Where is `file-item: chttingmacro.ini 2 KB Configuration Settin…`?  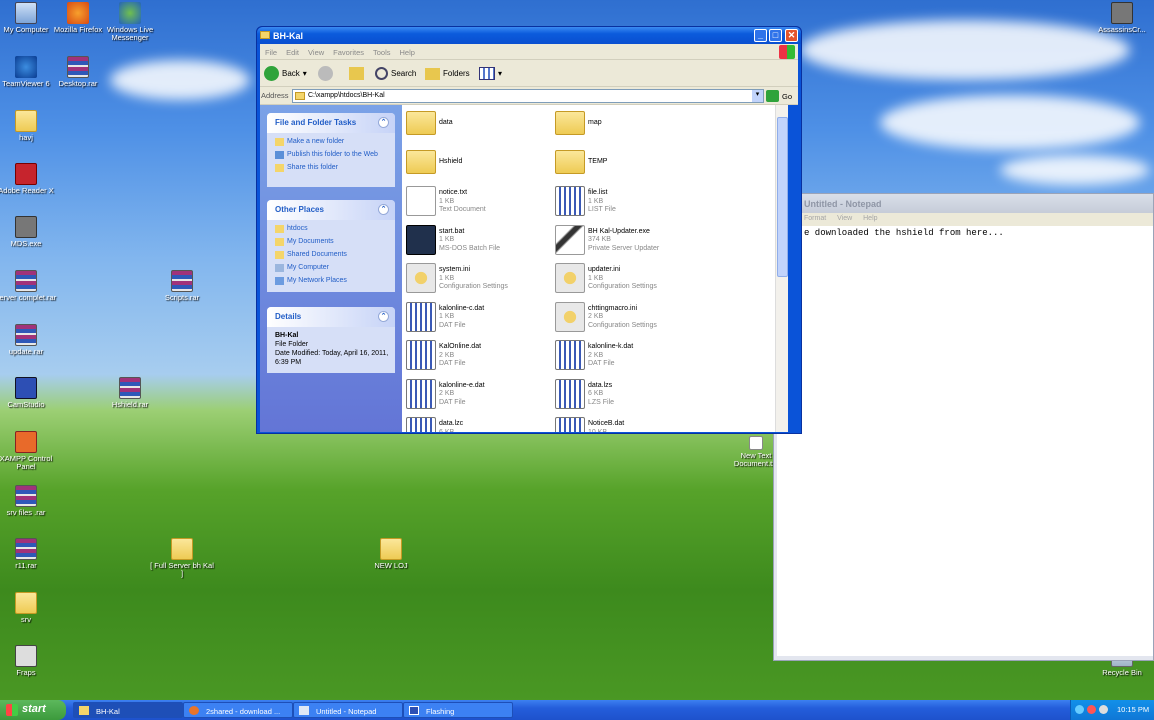
file-item: chttingmacro.ini 2 KB Configuration Settin… is located at coordinates (629, 318).